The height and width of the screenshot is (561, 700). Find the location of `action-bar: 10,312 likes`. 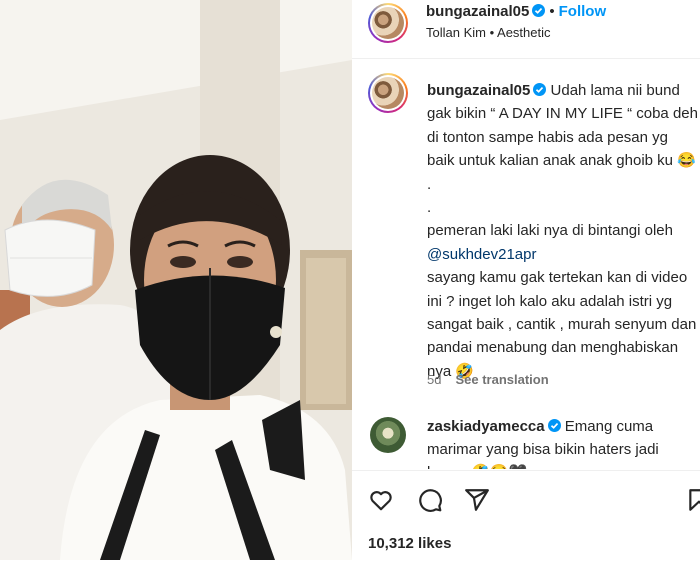

action-bar: 10,312 likes is located at coordinates (526, 515).